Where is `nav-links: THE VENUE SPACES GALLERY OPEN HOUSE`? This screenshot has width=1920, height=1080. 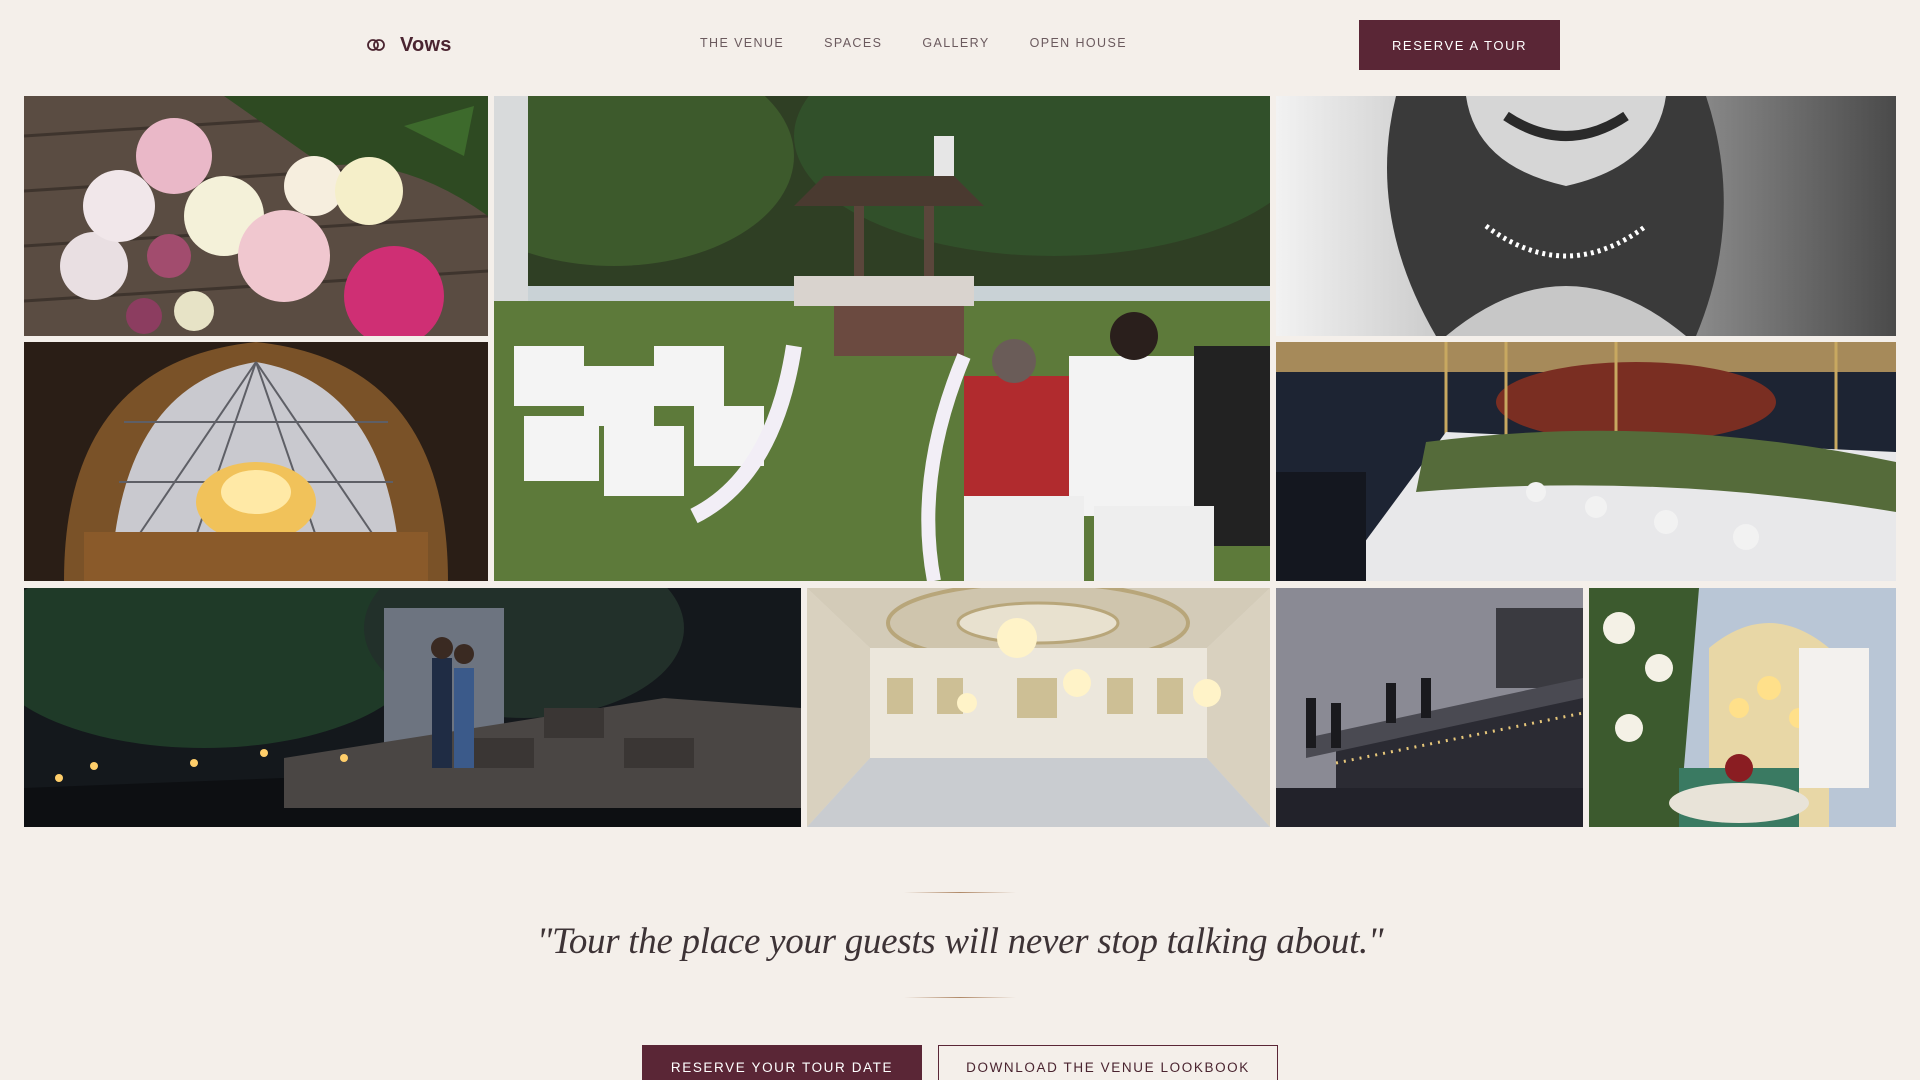 nav-links: THE VENUE SPACES GALLERY OPEN HOUSE is located at coordinates (913, 43).